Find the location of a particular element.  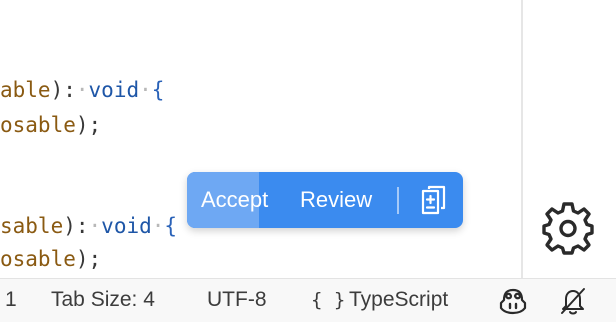

gear-icon is located at coordinates (568, 228).